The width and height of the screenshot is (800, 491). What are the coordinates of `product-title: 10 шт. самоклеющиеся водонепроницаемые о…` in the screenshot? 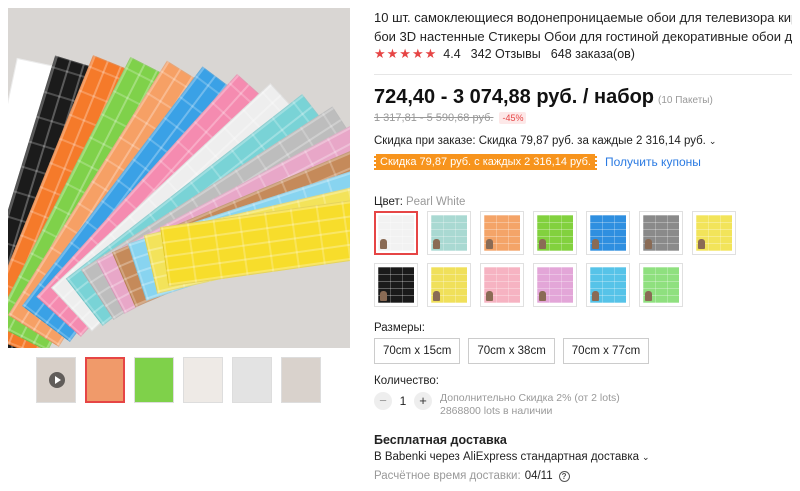 It's located at (583, 27).